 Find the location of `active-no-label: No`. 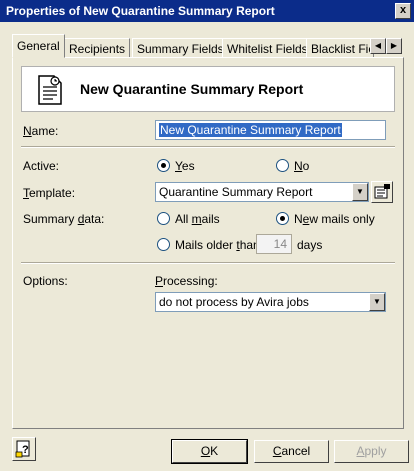

active-no-label: No is located at coordinates (302, 166).